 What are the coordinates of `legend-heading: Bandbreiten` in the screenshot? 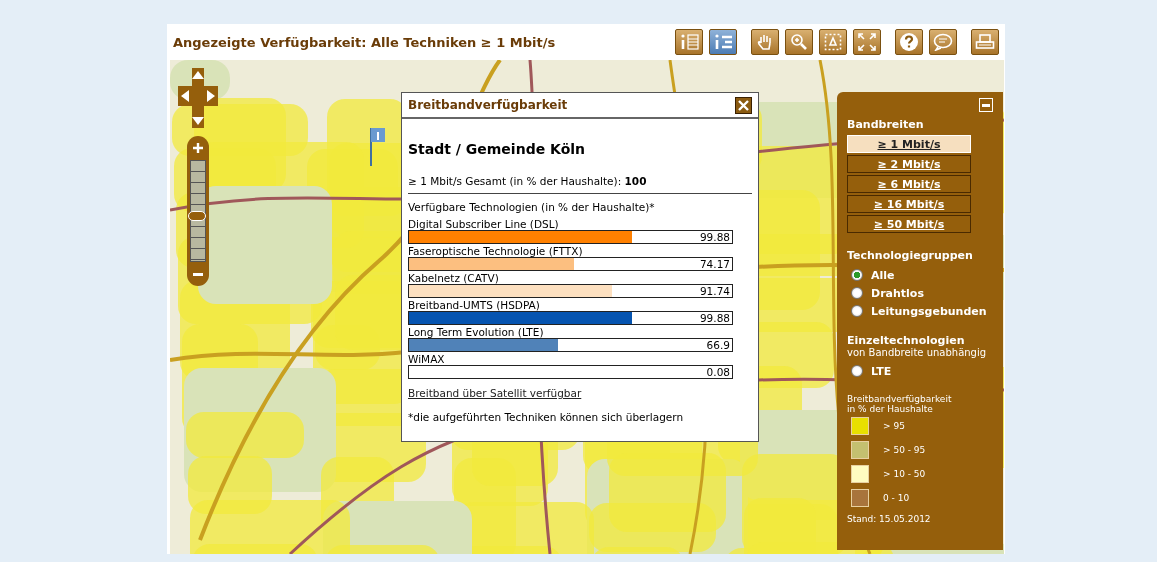 It's located at (886, 124).